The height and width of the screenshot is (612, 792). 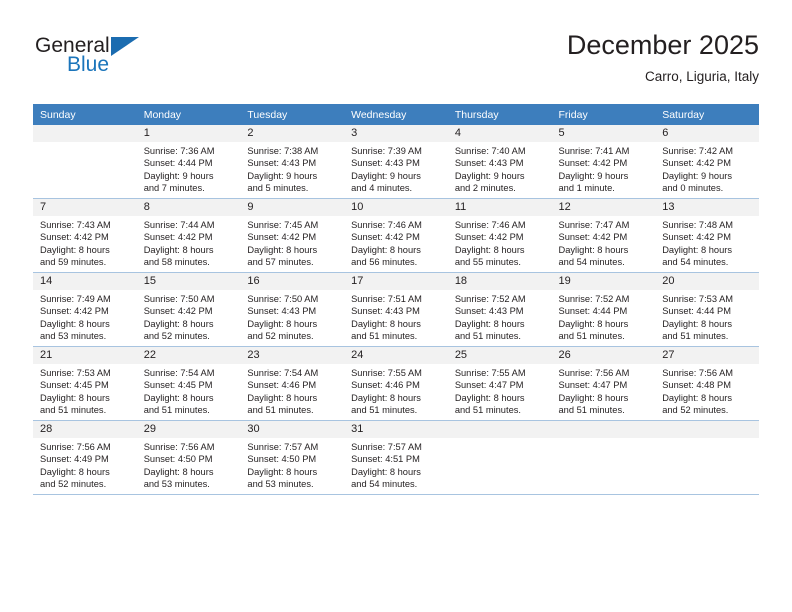 What do you see at coordinates (707, 133) in the screenshot?
I see `day-number: 6` at bounding box center [707, 133].